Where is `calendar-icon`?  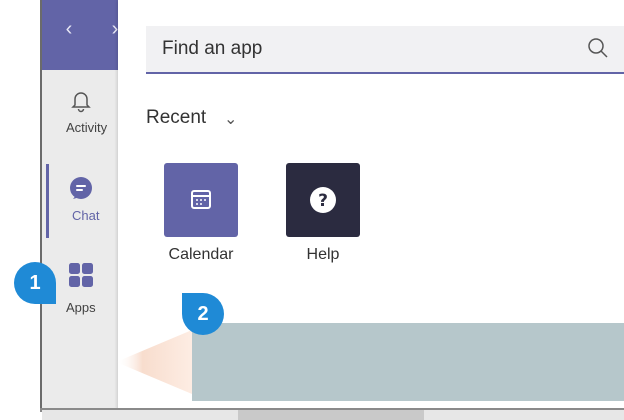 calendar-icon is located at coordinates (201, 199).